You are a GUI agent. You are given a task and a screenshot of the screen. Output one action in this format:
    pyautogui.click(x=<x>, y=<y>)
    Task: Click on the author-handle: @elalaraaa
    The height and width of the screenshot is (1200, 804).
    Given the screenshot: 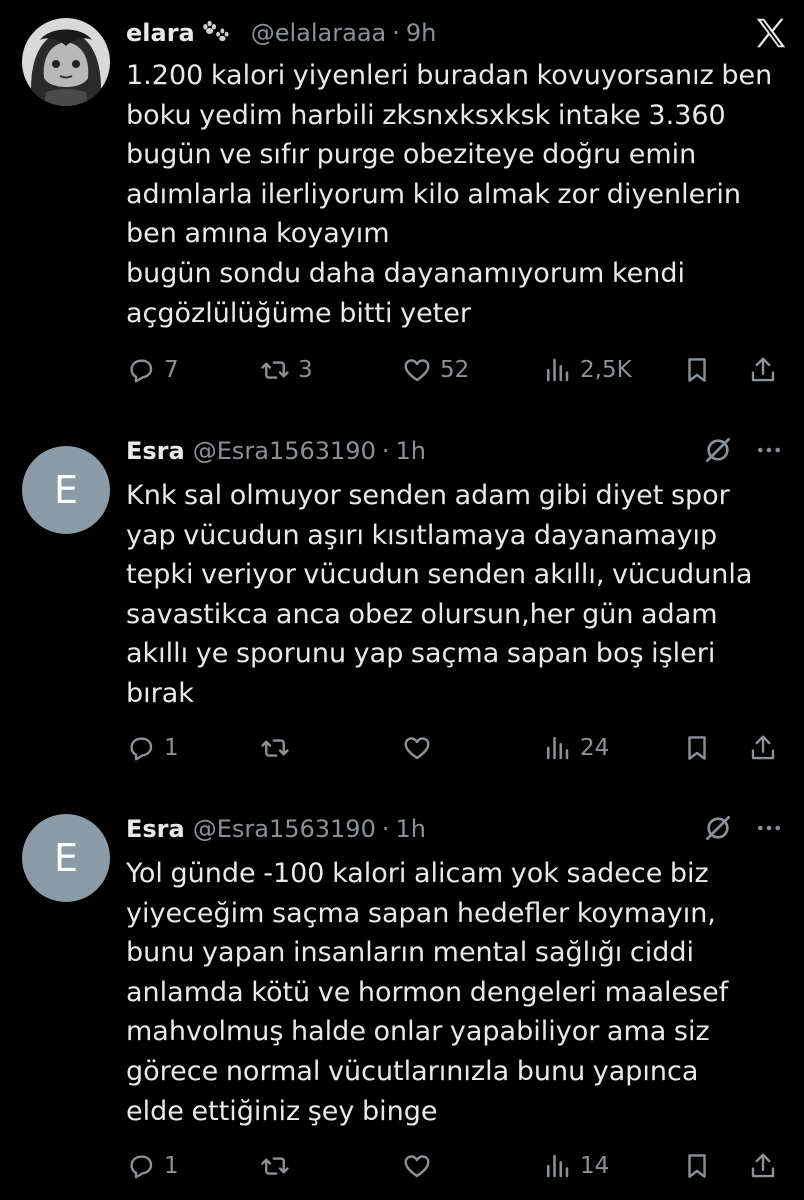 What is the action you would take?
    pyautogui.click(x=319, y=33)
    